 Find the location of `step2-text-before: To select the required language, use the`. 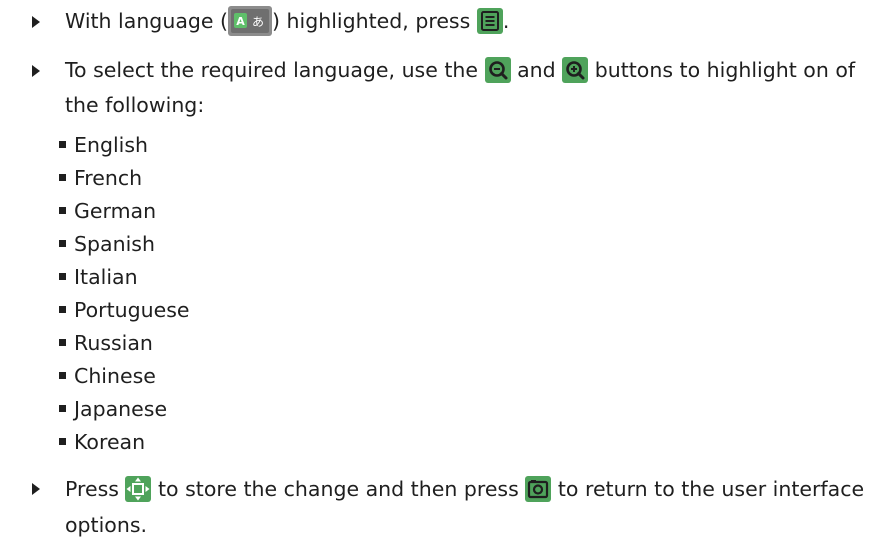

step2-text-before: To select the required language, use the is located at coordinates (272, 70).